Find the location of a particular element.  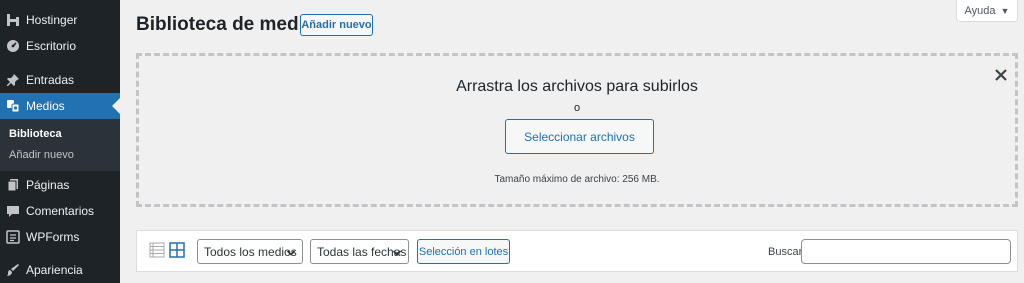

pages-icon is located at coordinates (13, 185).